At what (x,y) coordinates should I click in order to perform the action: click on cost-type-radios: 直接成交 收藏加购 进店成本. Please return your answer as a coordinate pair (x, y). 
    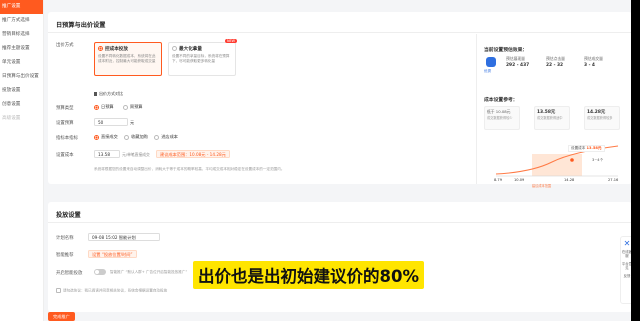
    Looking at the image, I should click on (136, 137).